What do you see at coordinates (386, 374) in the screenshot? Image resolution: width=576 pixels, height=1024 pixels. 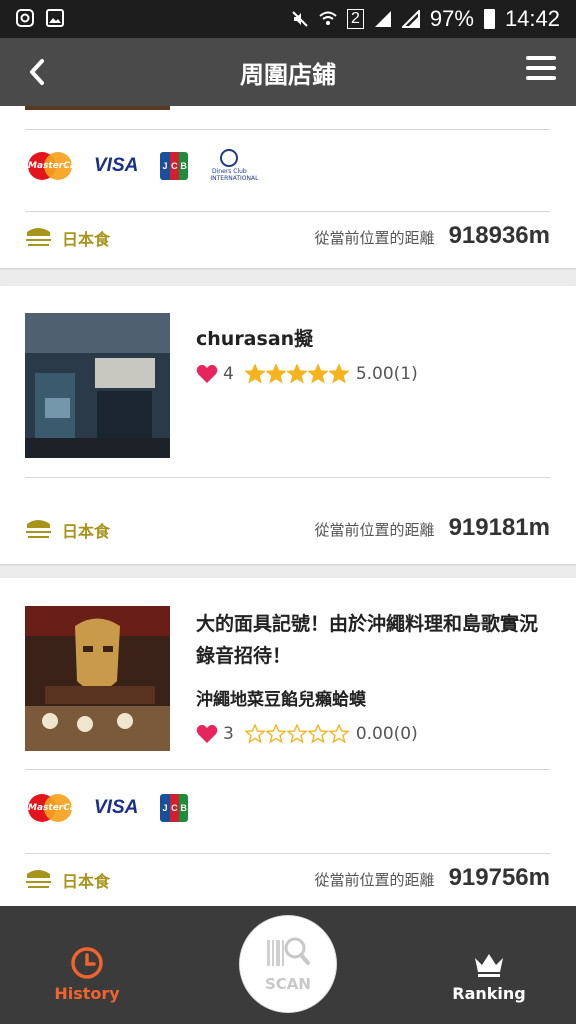 I see `rating-score: 5.00(1)` at bounding box center [386, 374].